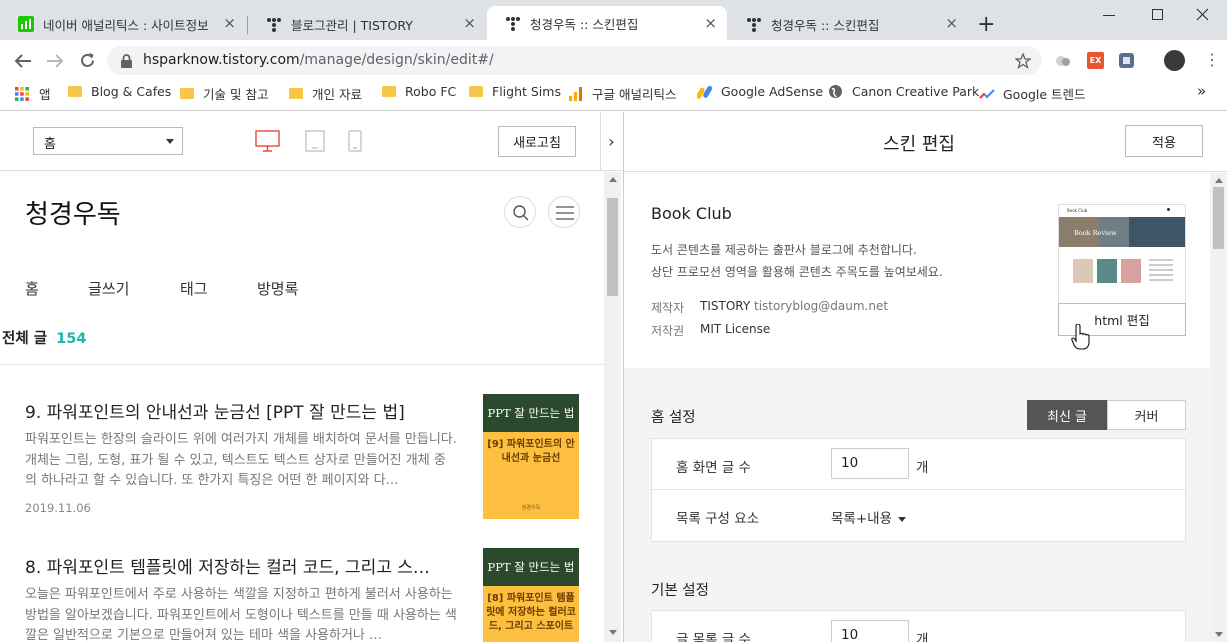  What do you see at coordinates (986, 25) in the screenshot?
I see `new-tab-button: +` at bounding box center [986, 25].